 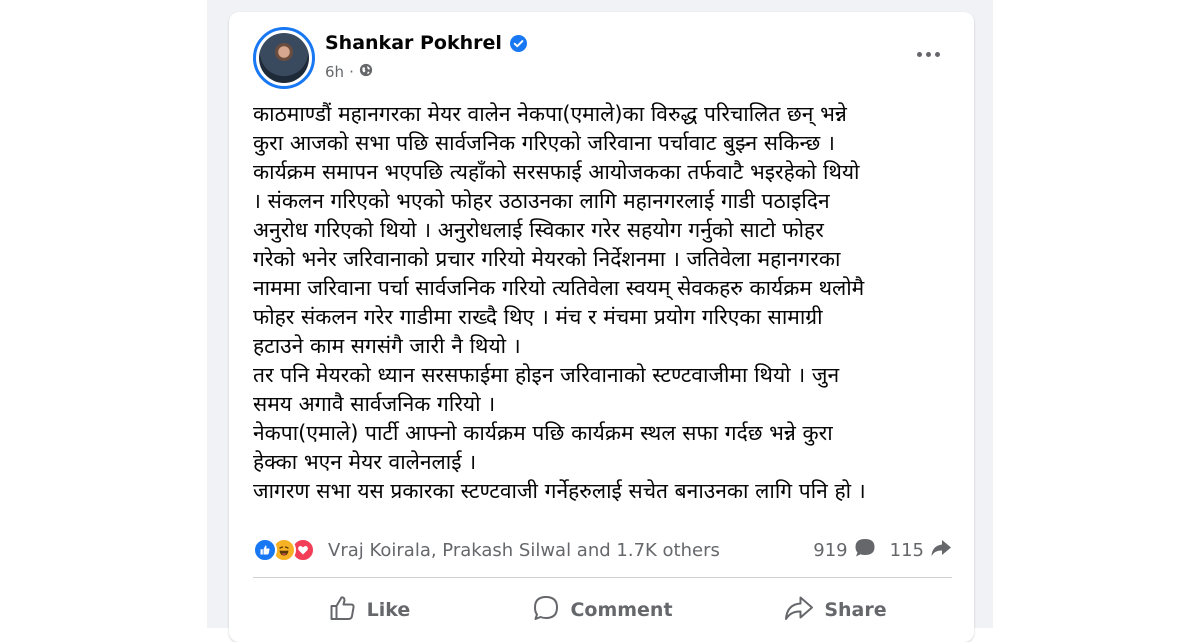 I want to click on share-arrow-icon, so click(x=941, y=550).